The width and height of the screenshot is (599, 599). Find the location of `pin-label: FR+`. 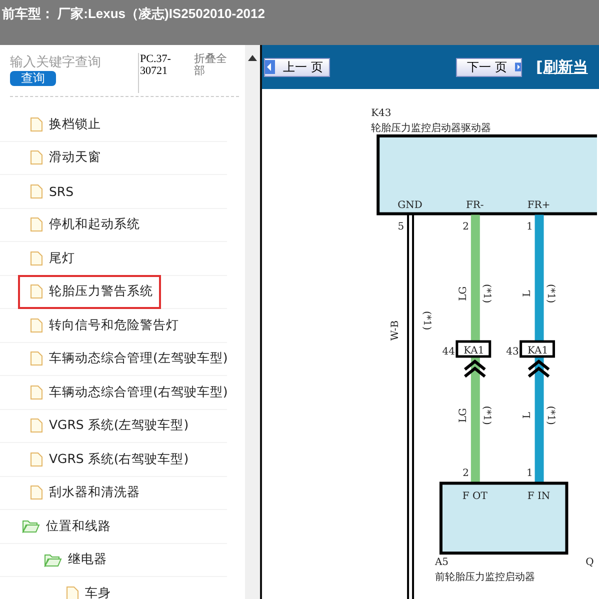

pin-label: FR+ is located at coordinates (538, 205).